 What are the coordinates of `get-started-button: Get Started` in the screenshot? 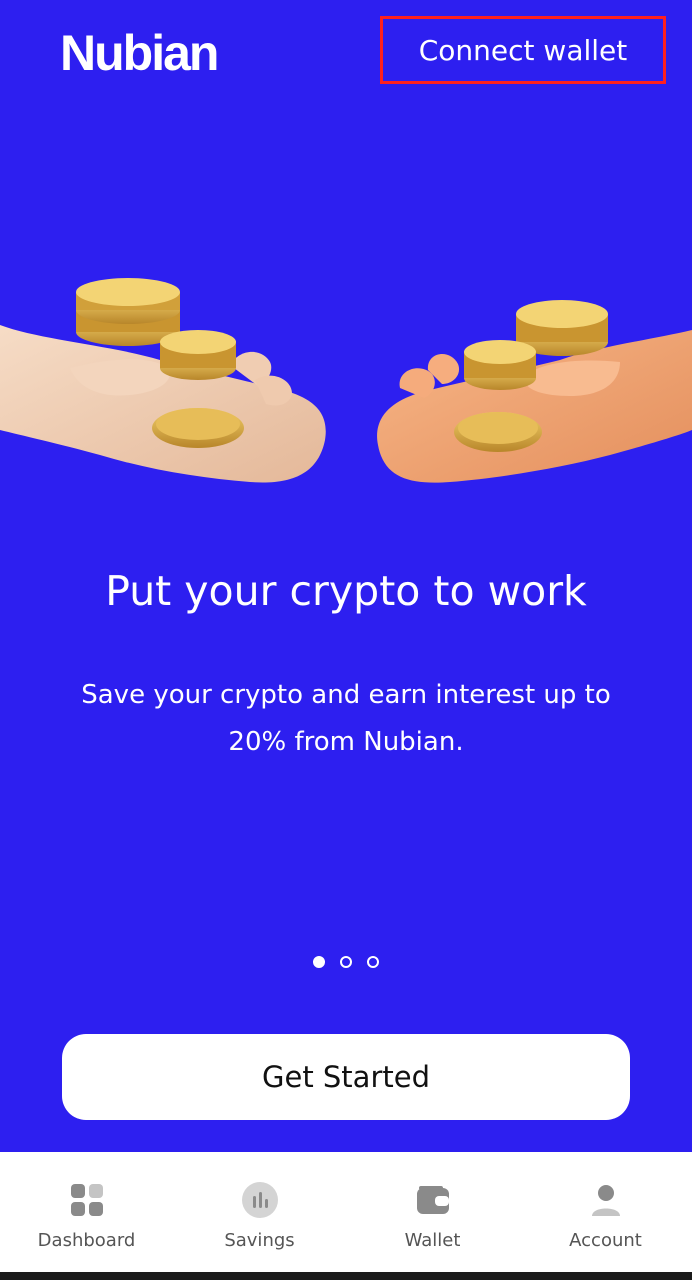 It's located at (346, 1077).